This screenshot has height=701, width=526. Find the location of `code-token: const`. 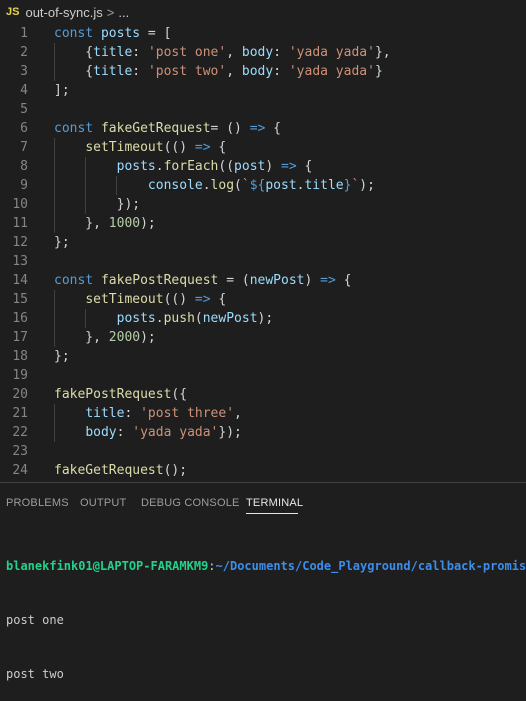

code-token: const is located at coordinates (77, 33).